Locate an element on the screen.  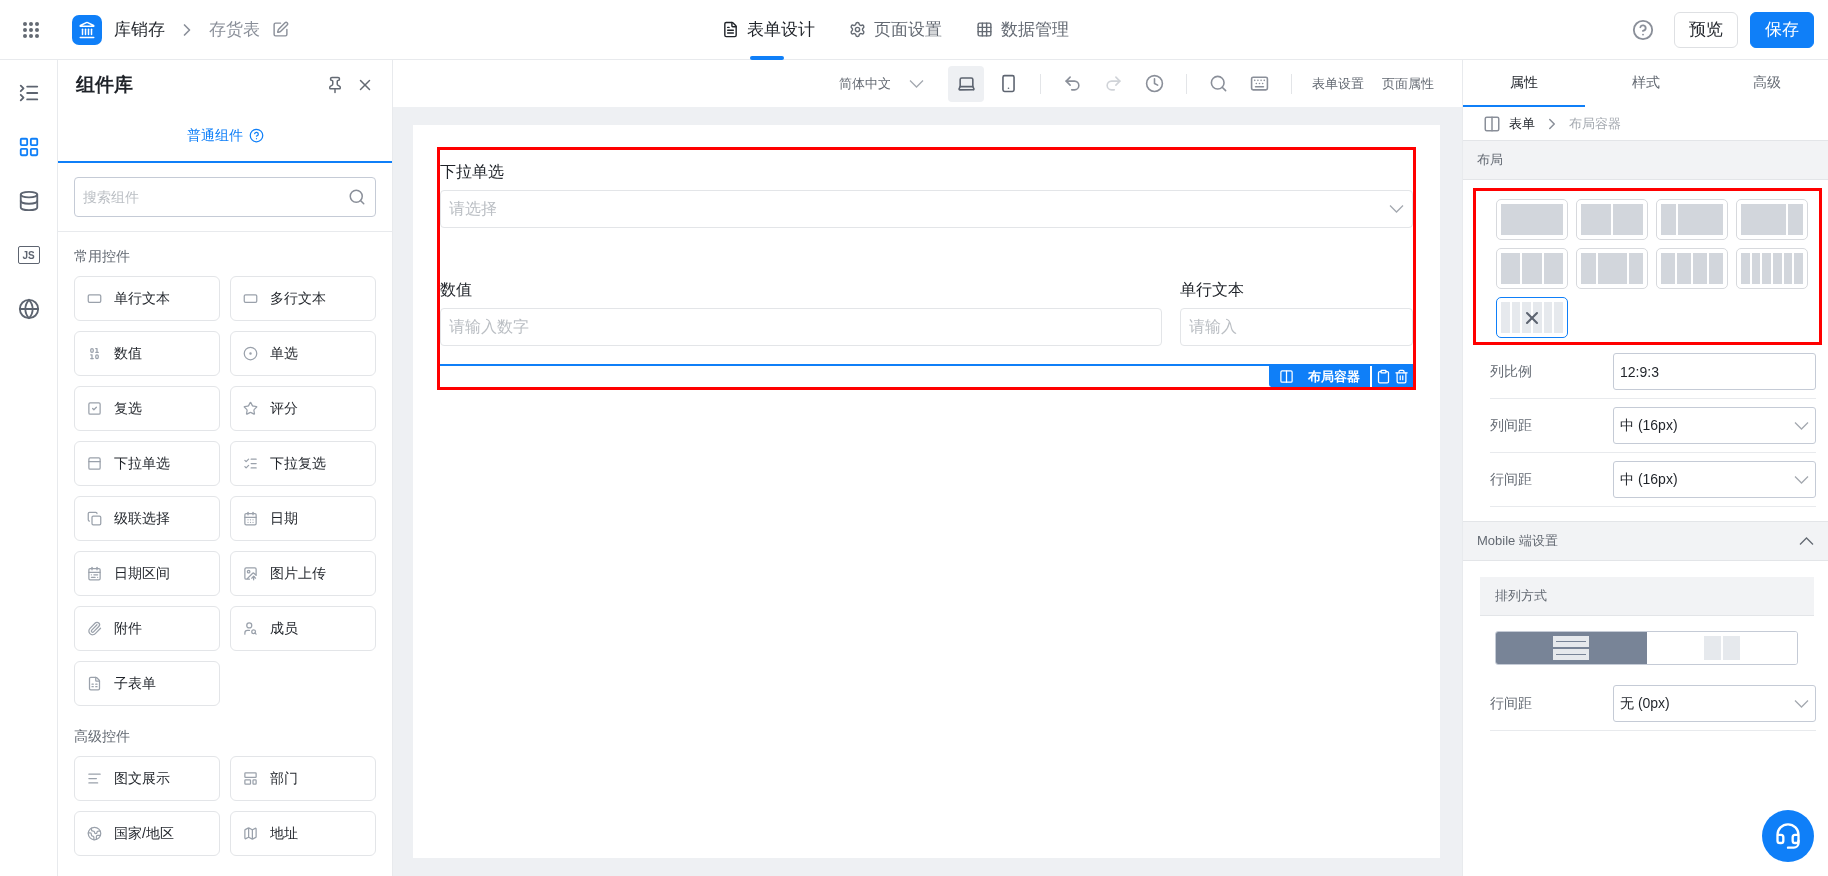
grid-icon is located at coordinates (984, 29).